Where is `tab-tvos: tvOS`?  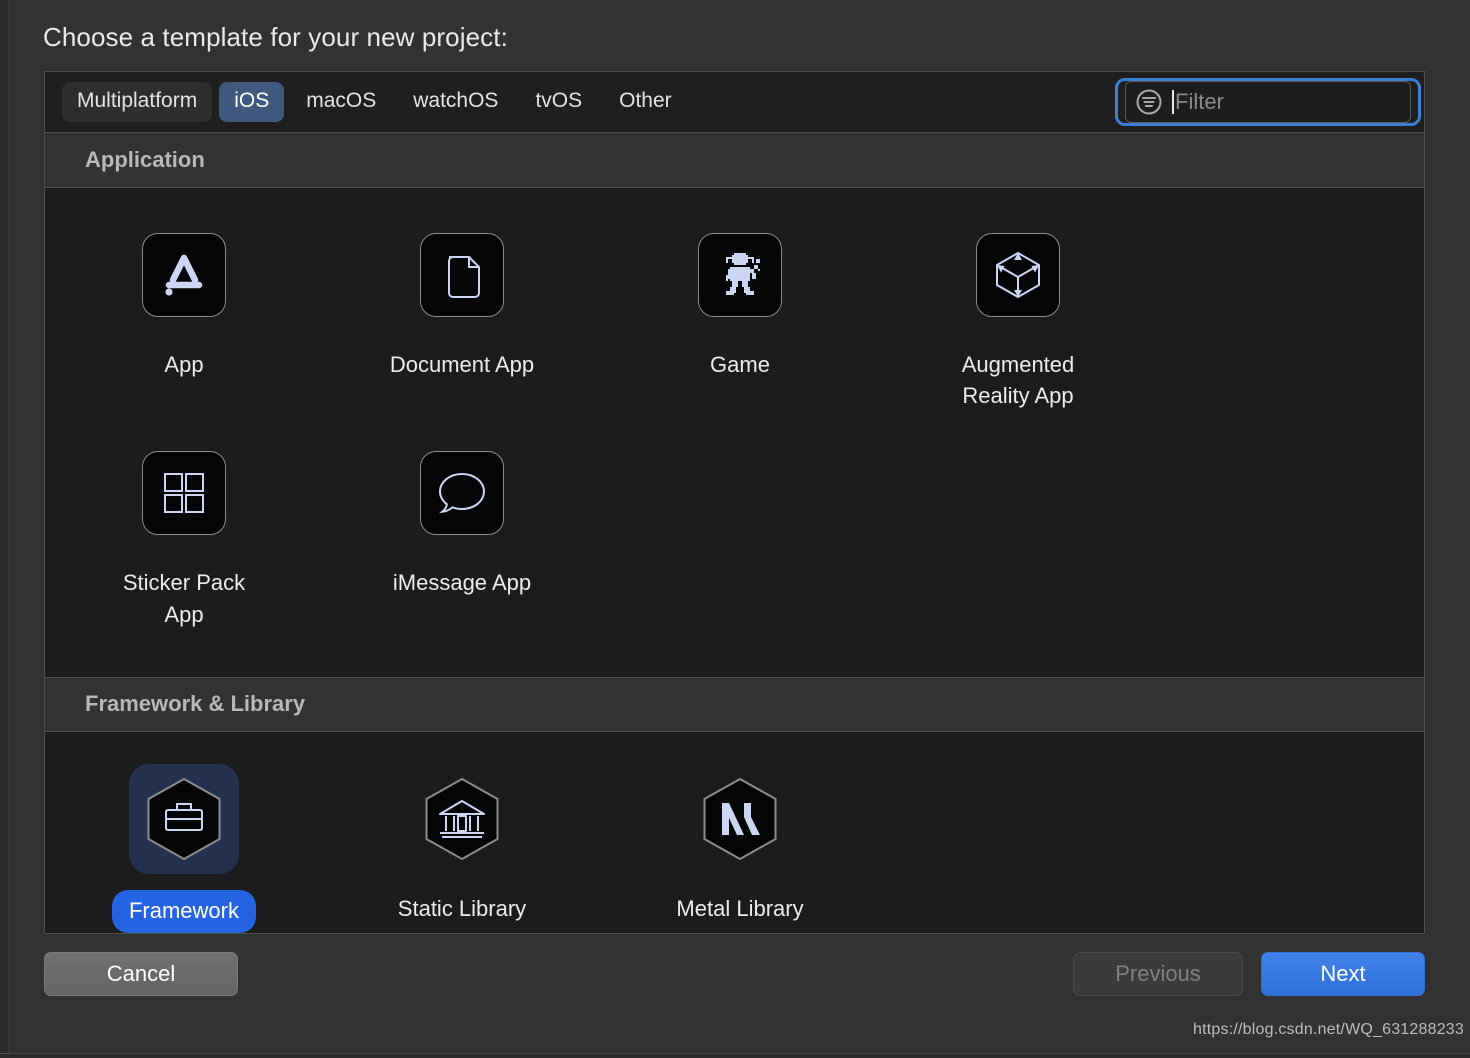
tab-tvos: tvOS is located at coordinates (558, 102).